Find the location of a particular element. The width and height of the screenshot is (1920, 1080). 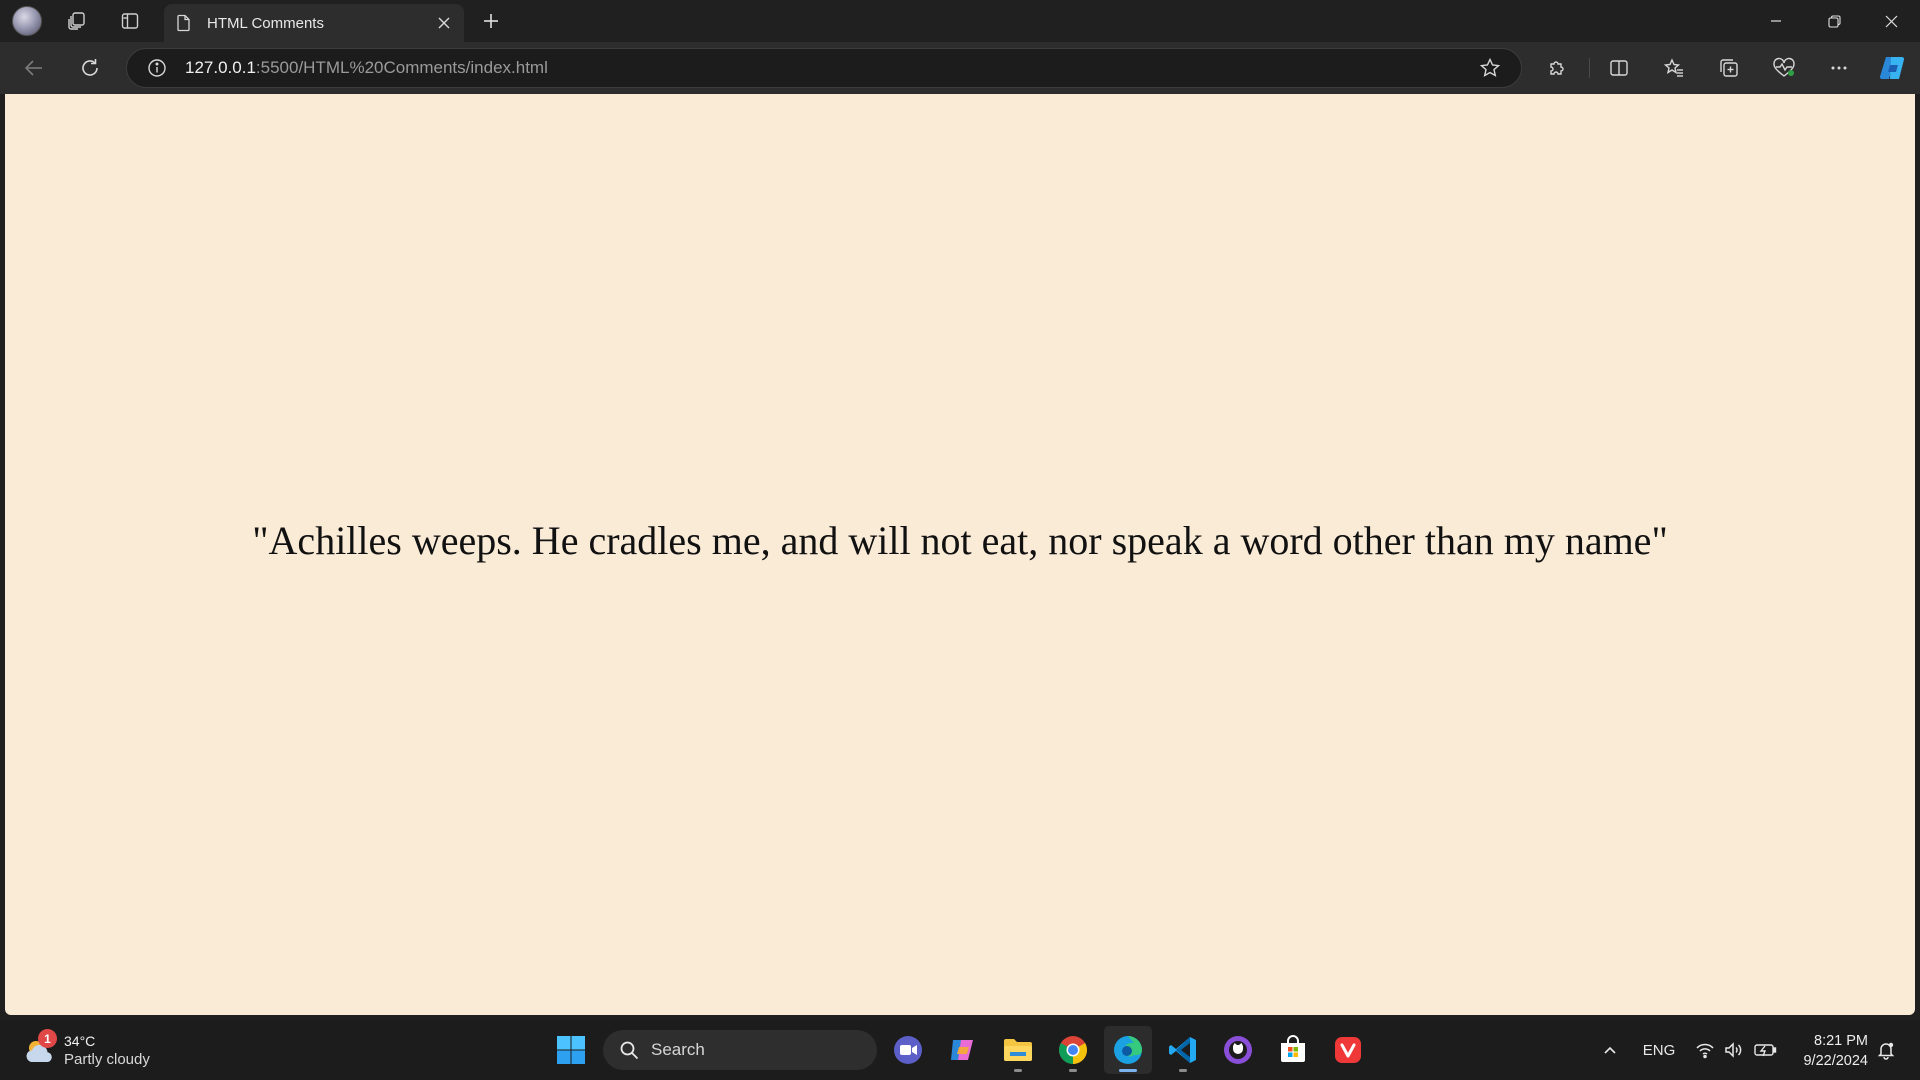

bell-icon is located at coordinates (1886, 1051).